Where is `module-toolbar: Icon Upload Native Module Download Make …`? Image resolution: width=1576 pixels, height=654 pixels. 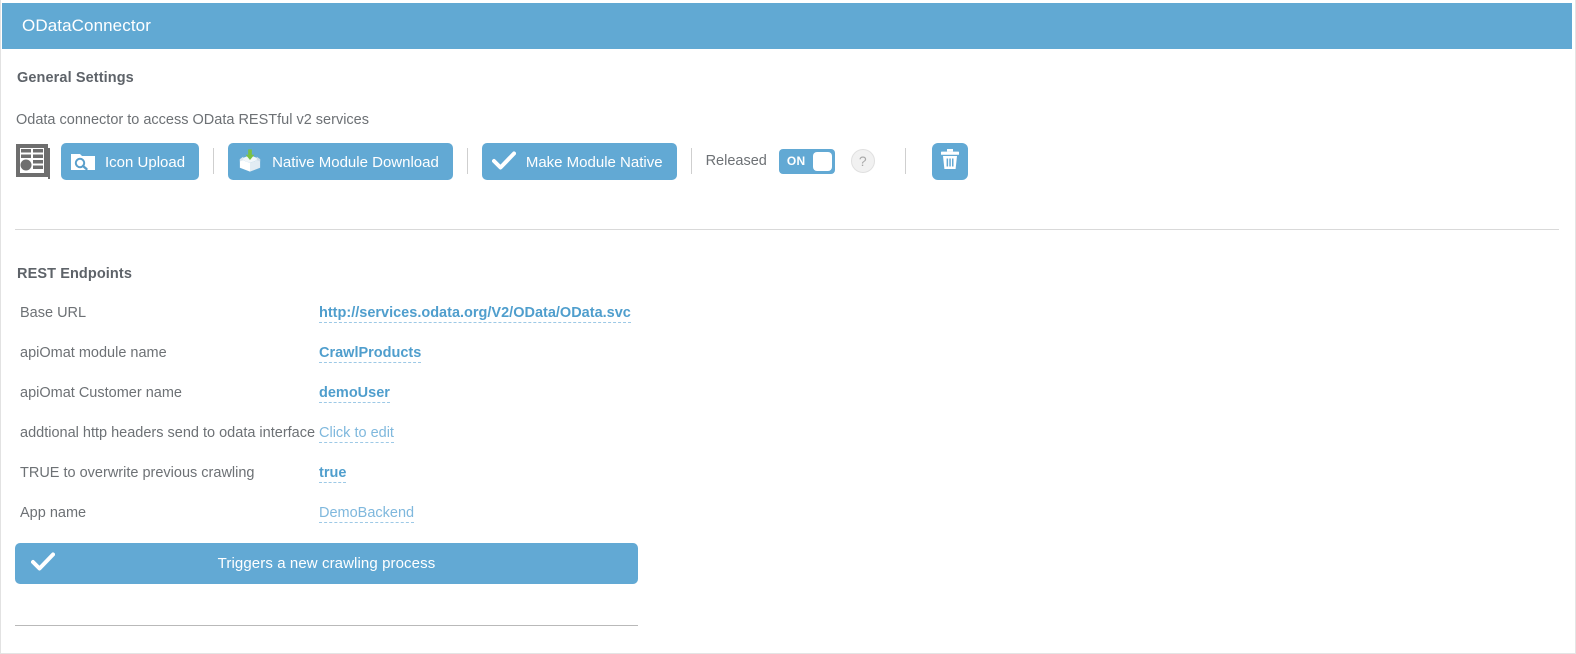
module-toolbar: Icon Upload Native Module Download Make … is located at coordinates (491, 161).